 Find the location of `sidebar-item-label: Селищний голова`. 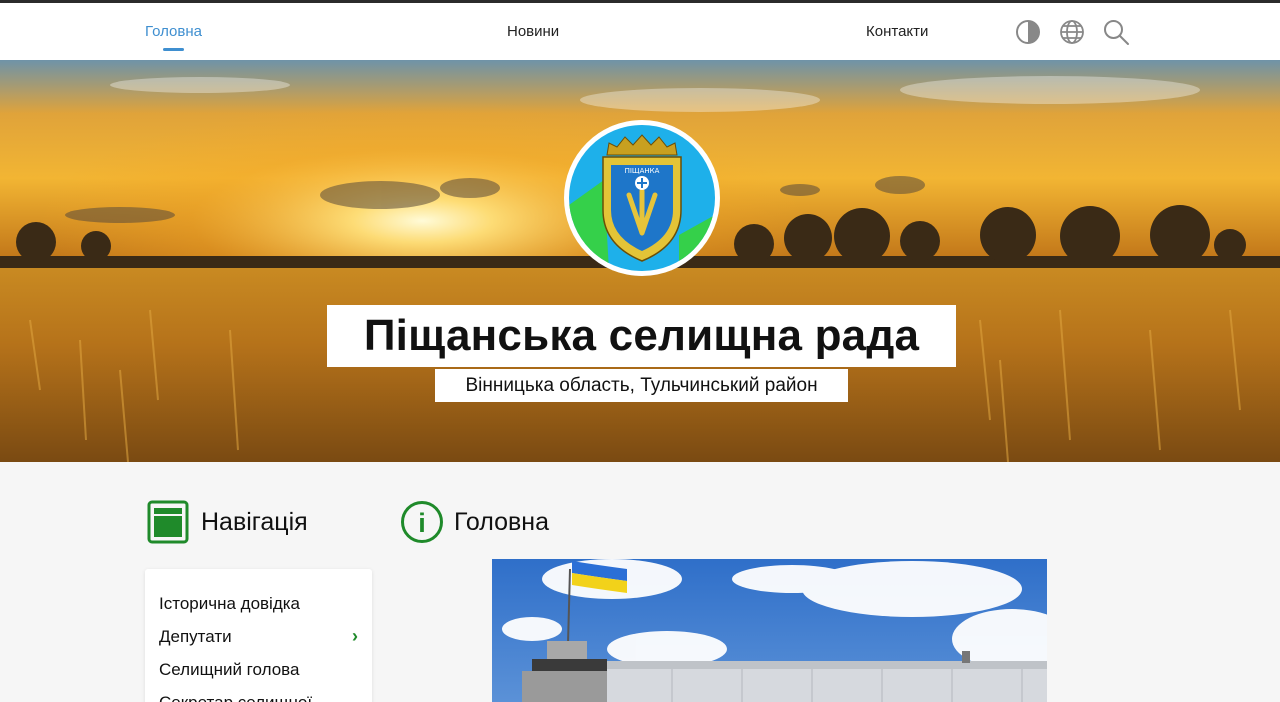

sidebar-item-label: Селищний голова is located at coordinates (229, 669).